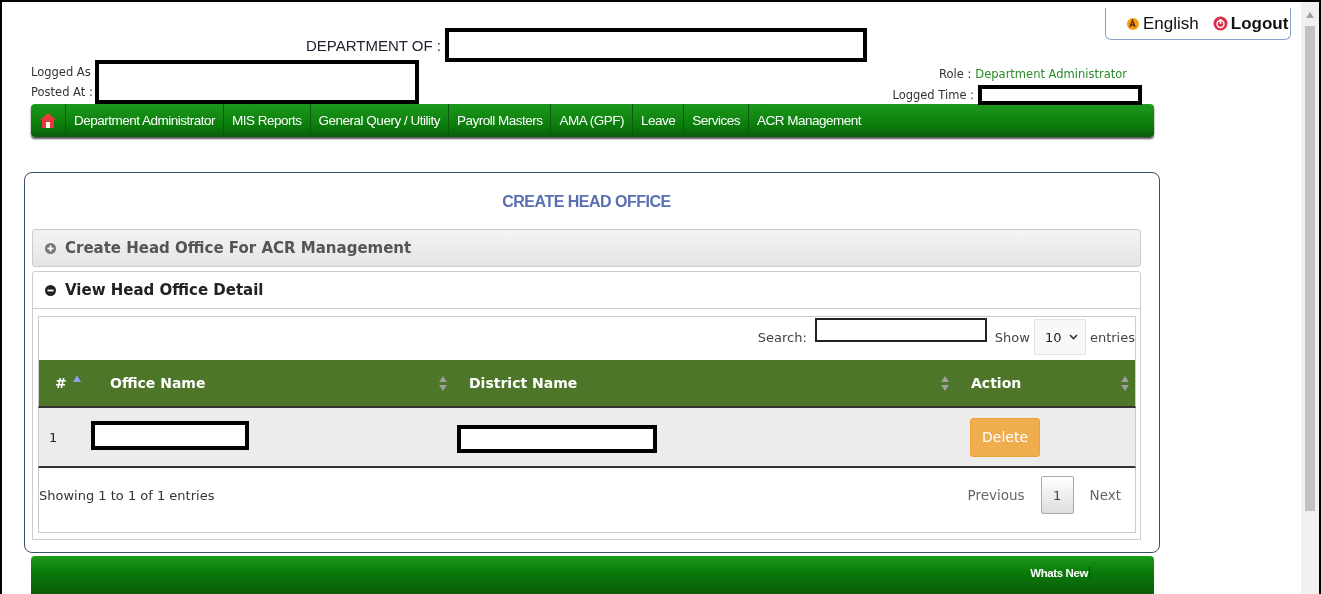  I want to click on column-title: #, so click(61, 383).